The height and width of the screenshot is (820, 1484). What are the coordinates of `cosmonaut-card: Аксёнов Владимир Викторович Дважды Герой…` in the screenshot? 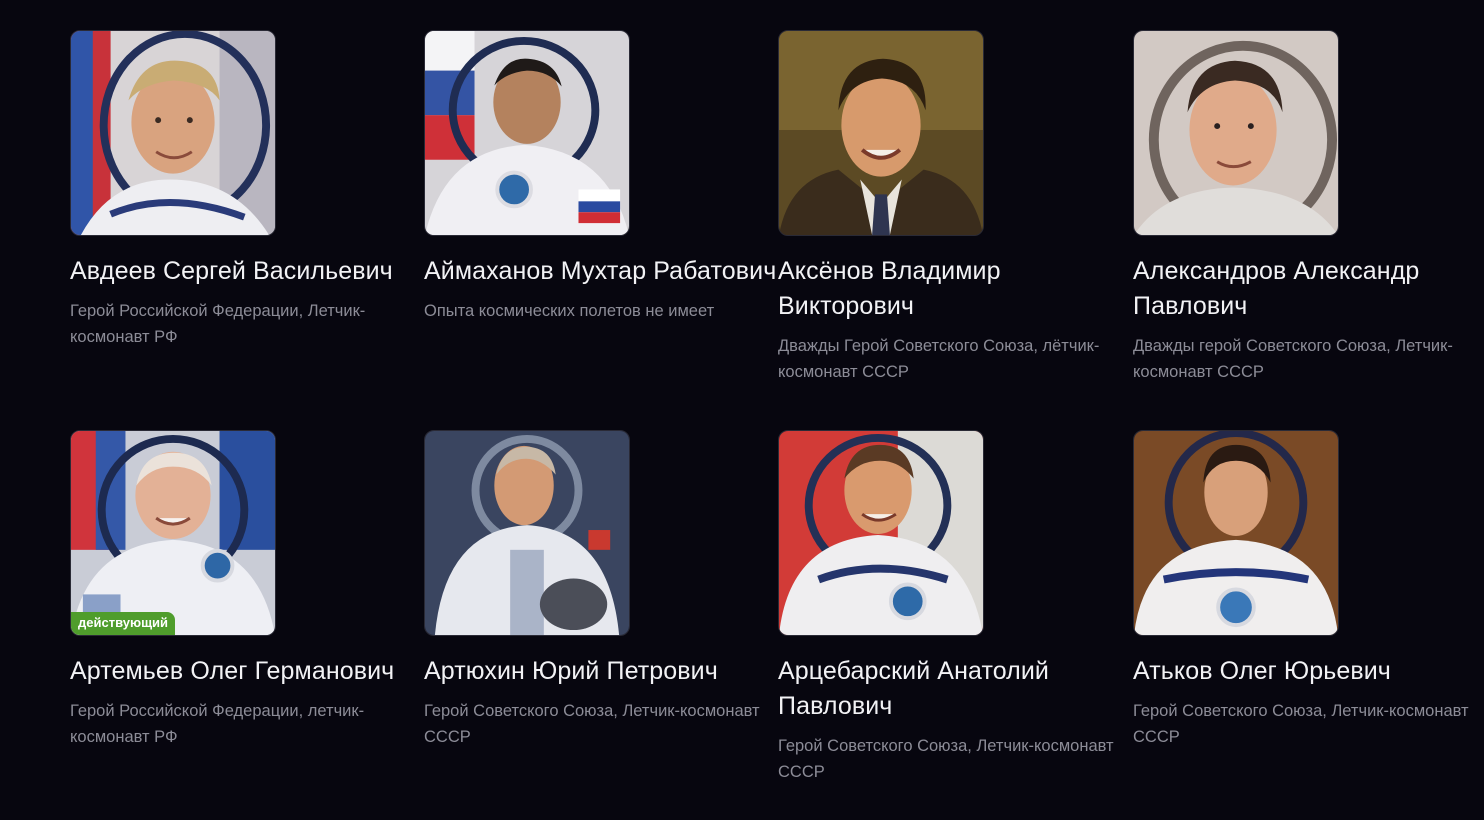 It's located at (955, 207).